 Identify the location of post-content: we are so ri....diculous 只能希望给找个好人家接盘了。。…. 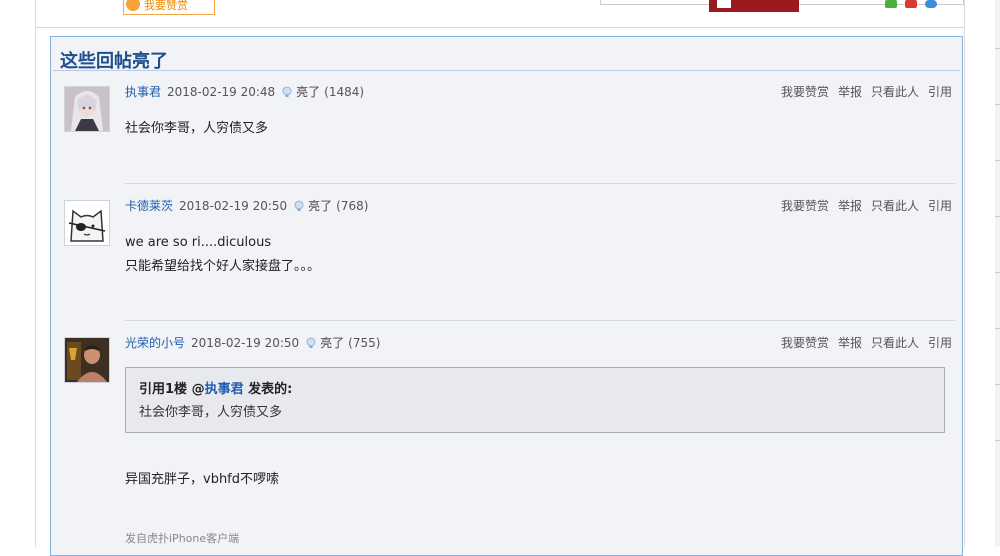
(222, 255).